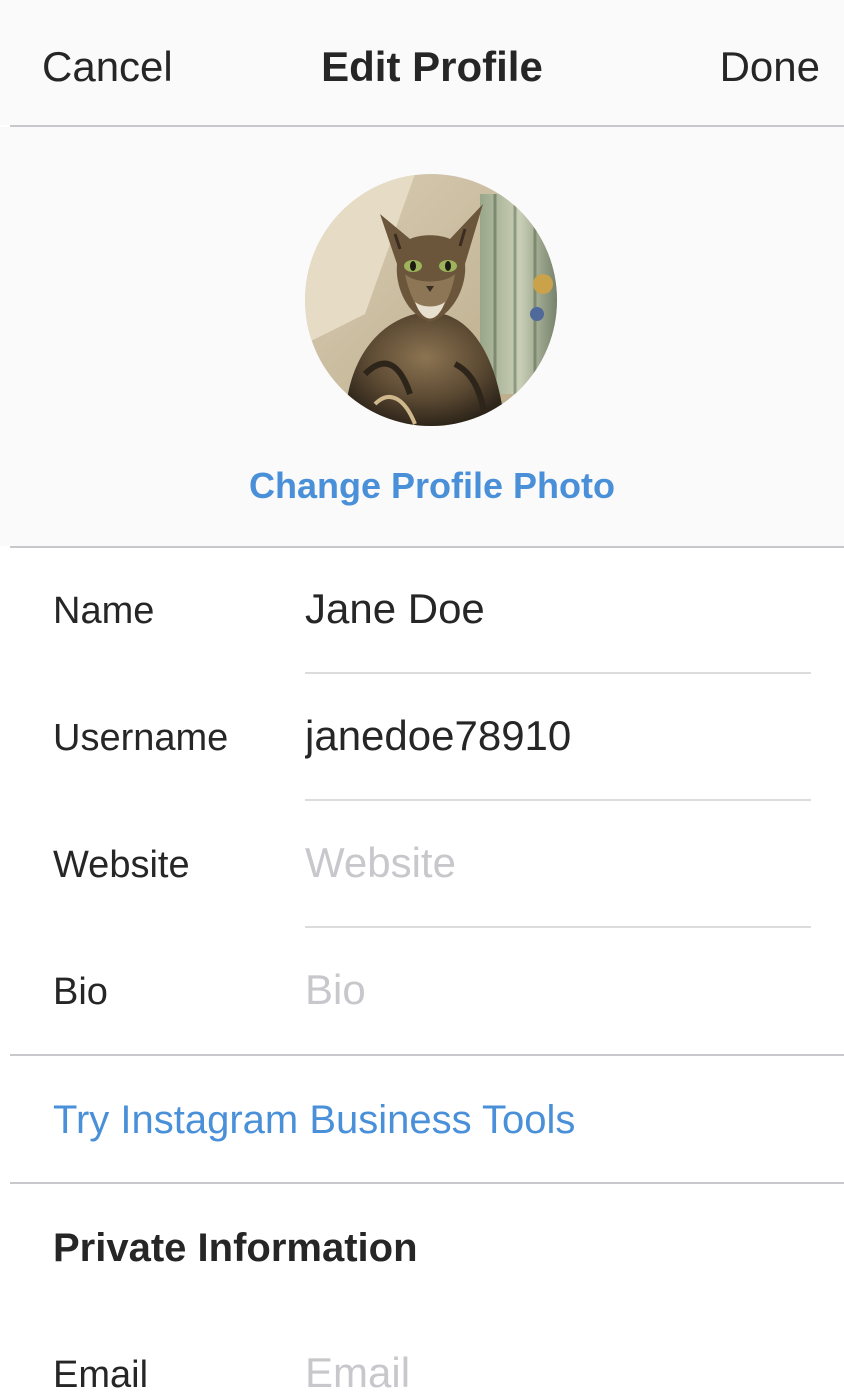  I want to click on website-underline, so click(558, 927).